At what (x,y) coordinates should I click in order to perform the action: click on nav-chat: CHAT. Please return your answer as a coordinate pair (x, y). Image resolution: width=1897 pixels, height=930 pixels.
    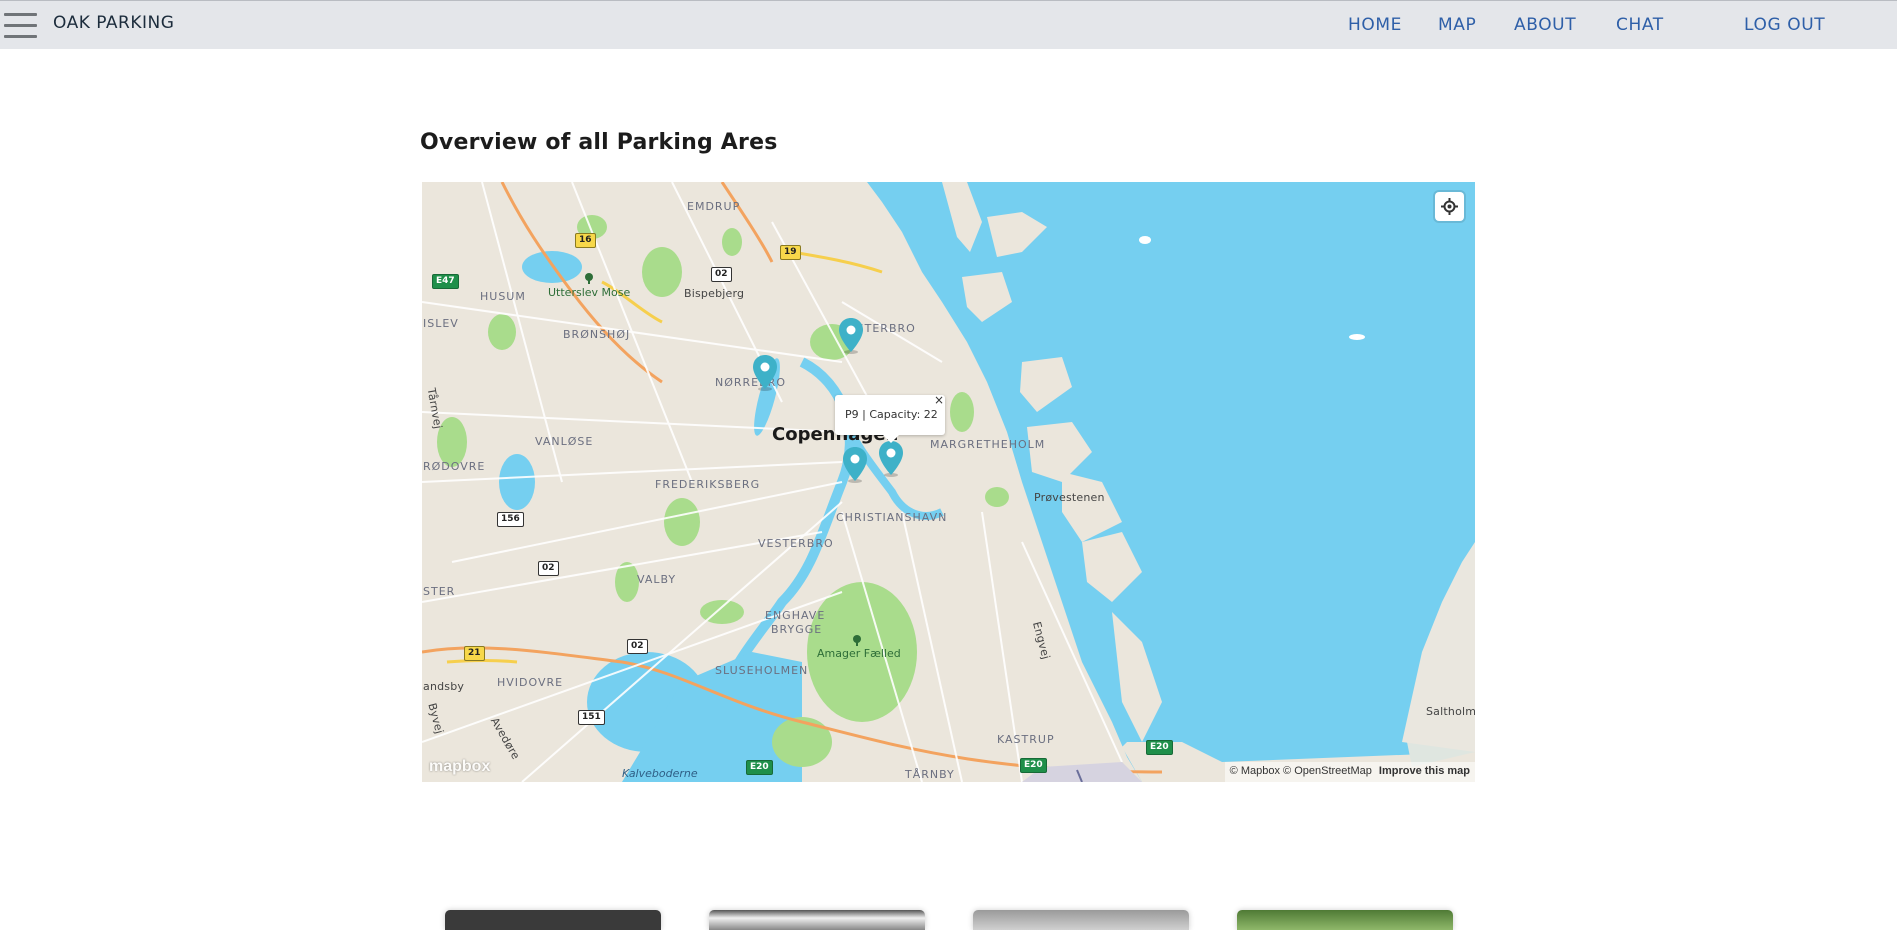
    Looking at the image, I should click on (1640, 25).